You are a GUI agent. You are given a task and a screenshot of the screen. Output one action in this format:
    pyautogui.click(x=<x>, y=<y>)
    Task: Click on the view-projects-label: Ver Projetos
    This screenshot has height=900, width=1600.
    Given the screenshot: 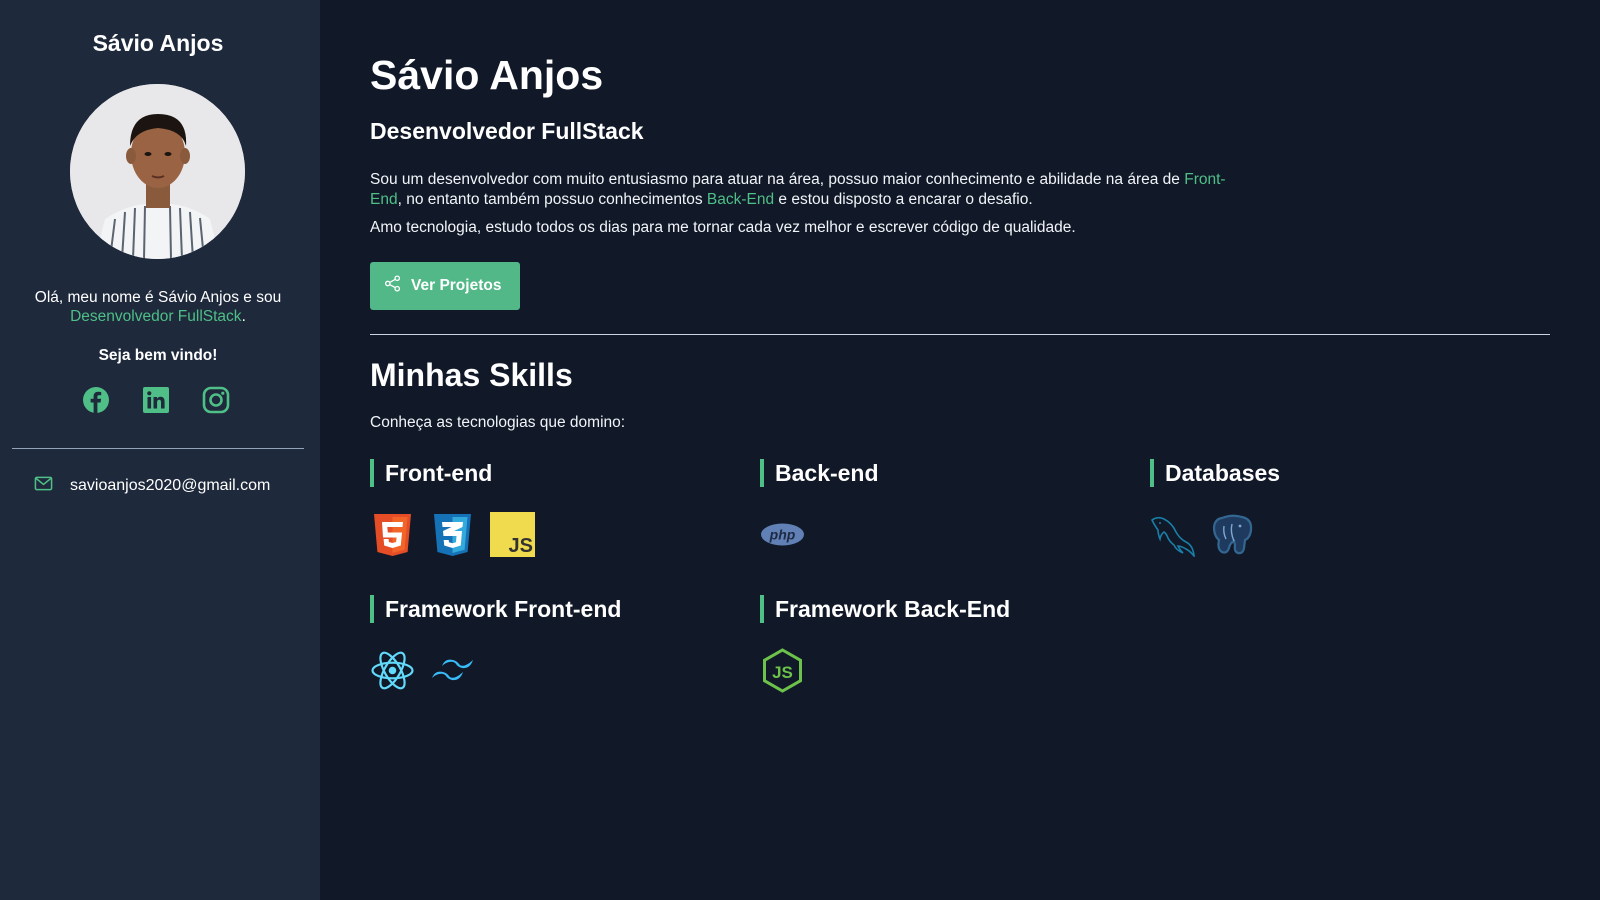 What is the action you would take?
    pyautogui.click(x=456, y=285)
    